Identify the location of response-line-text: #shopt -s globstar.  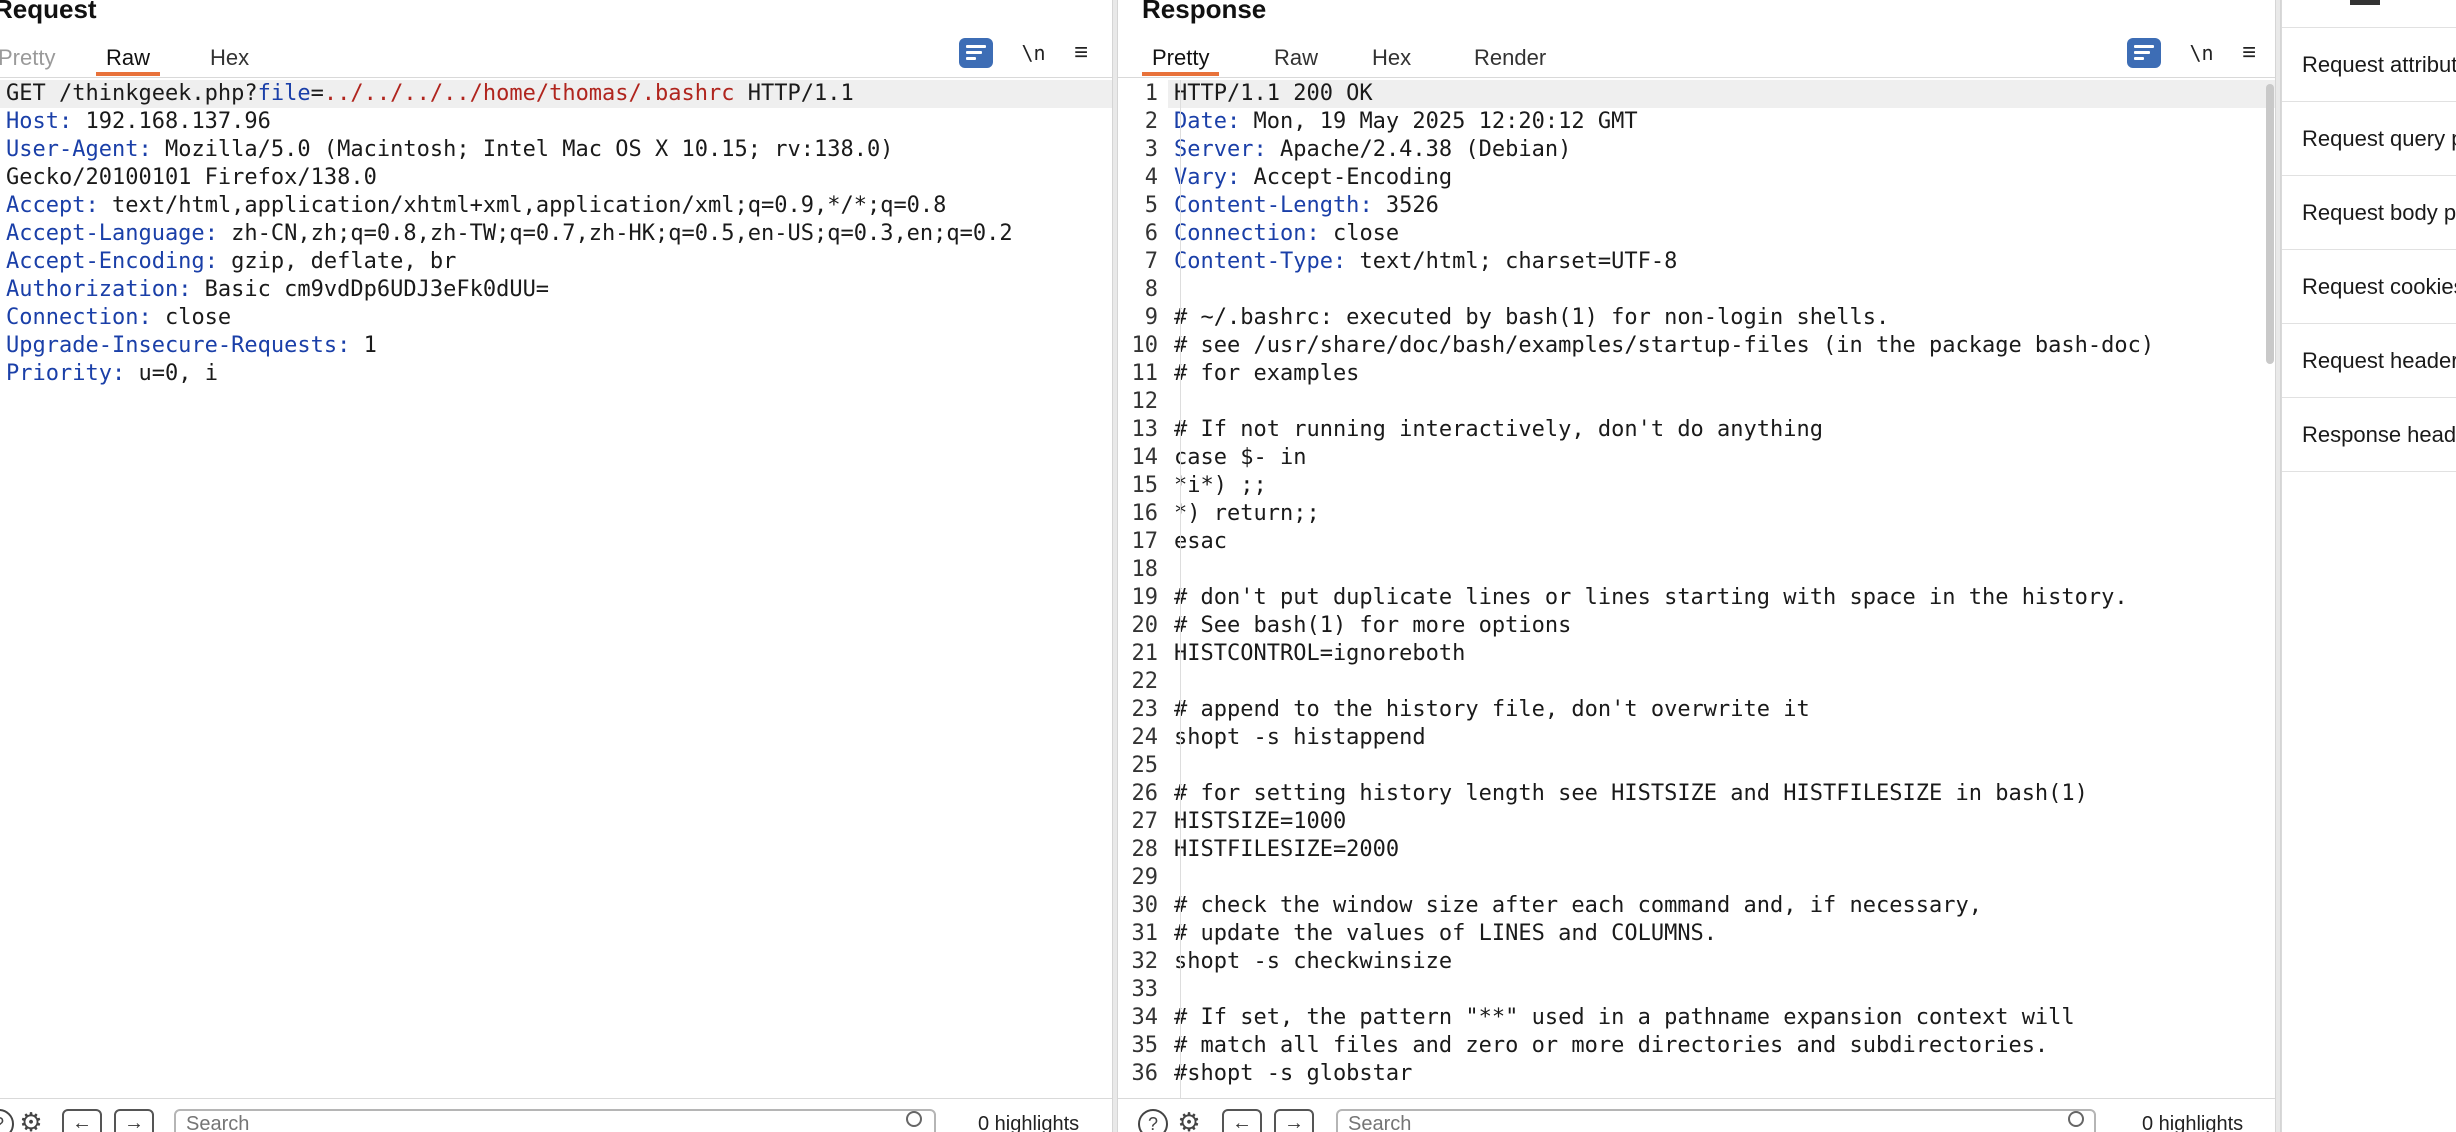
(1723, 1074).